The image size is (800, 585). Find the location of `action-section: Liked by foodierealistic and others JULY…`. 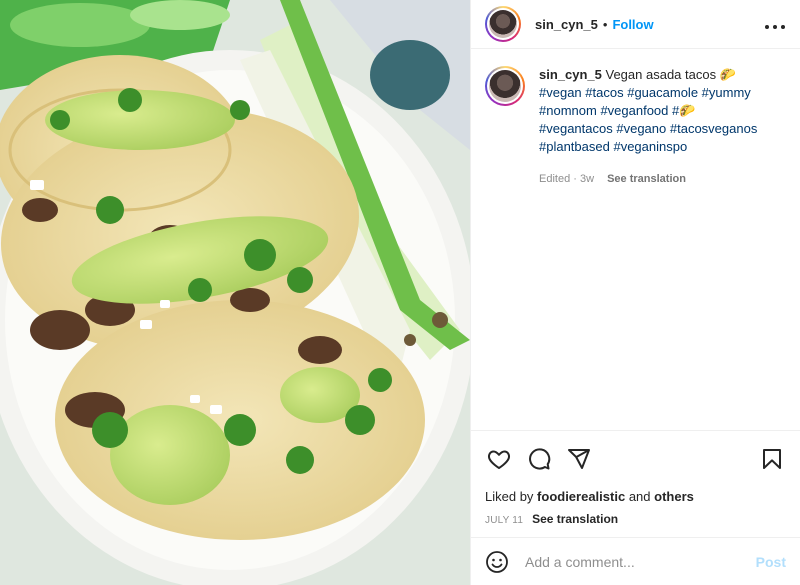

action-section: Liked by foodierealistic and others JULY… is located at coordinates (635, 478).